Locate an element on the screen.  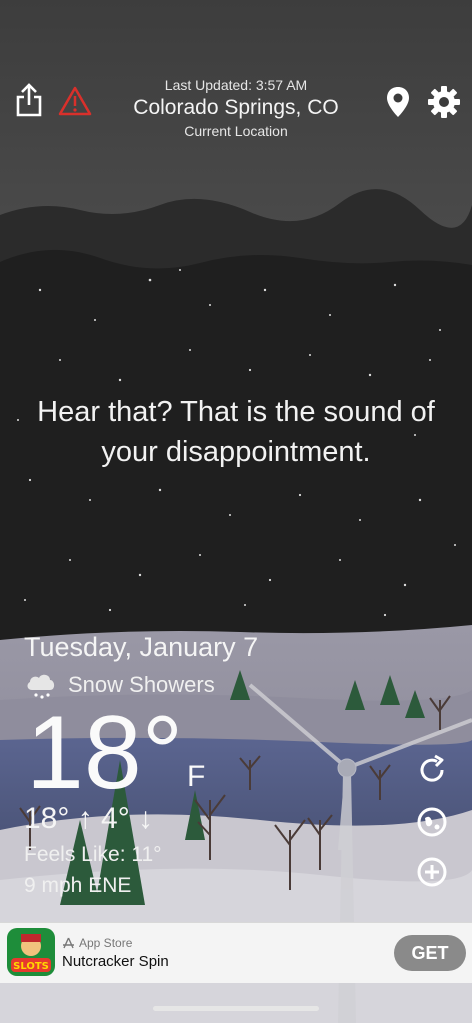
ad-app-icon: SLOTS is located at coordinates (31, 952).